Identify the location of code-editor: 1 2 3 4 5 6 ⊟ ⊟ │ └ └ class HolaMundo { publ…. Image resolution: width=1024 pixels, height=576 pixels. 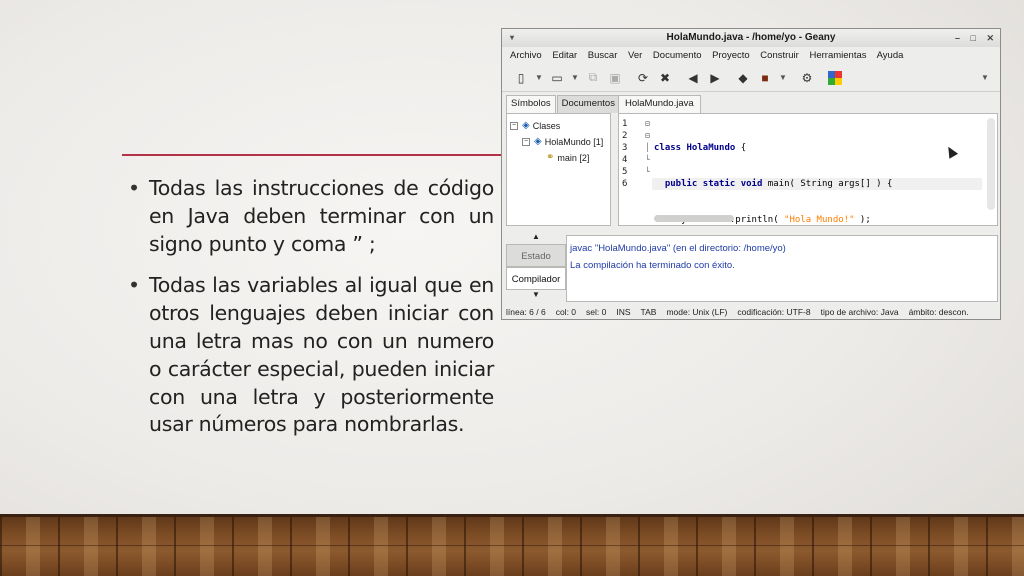
(808, 169).